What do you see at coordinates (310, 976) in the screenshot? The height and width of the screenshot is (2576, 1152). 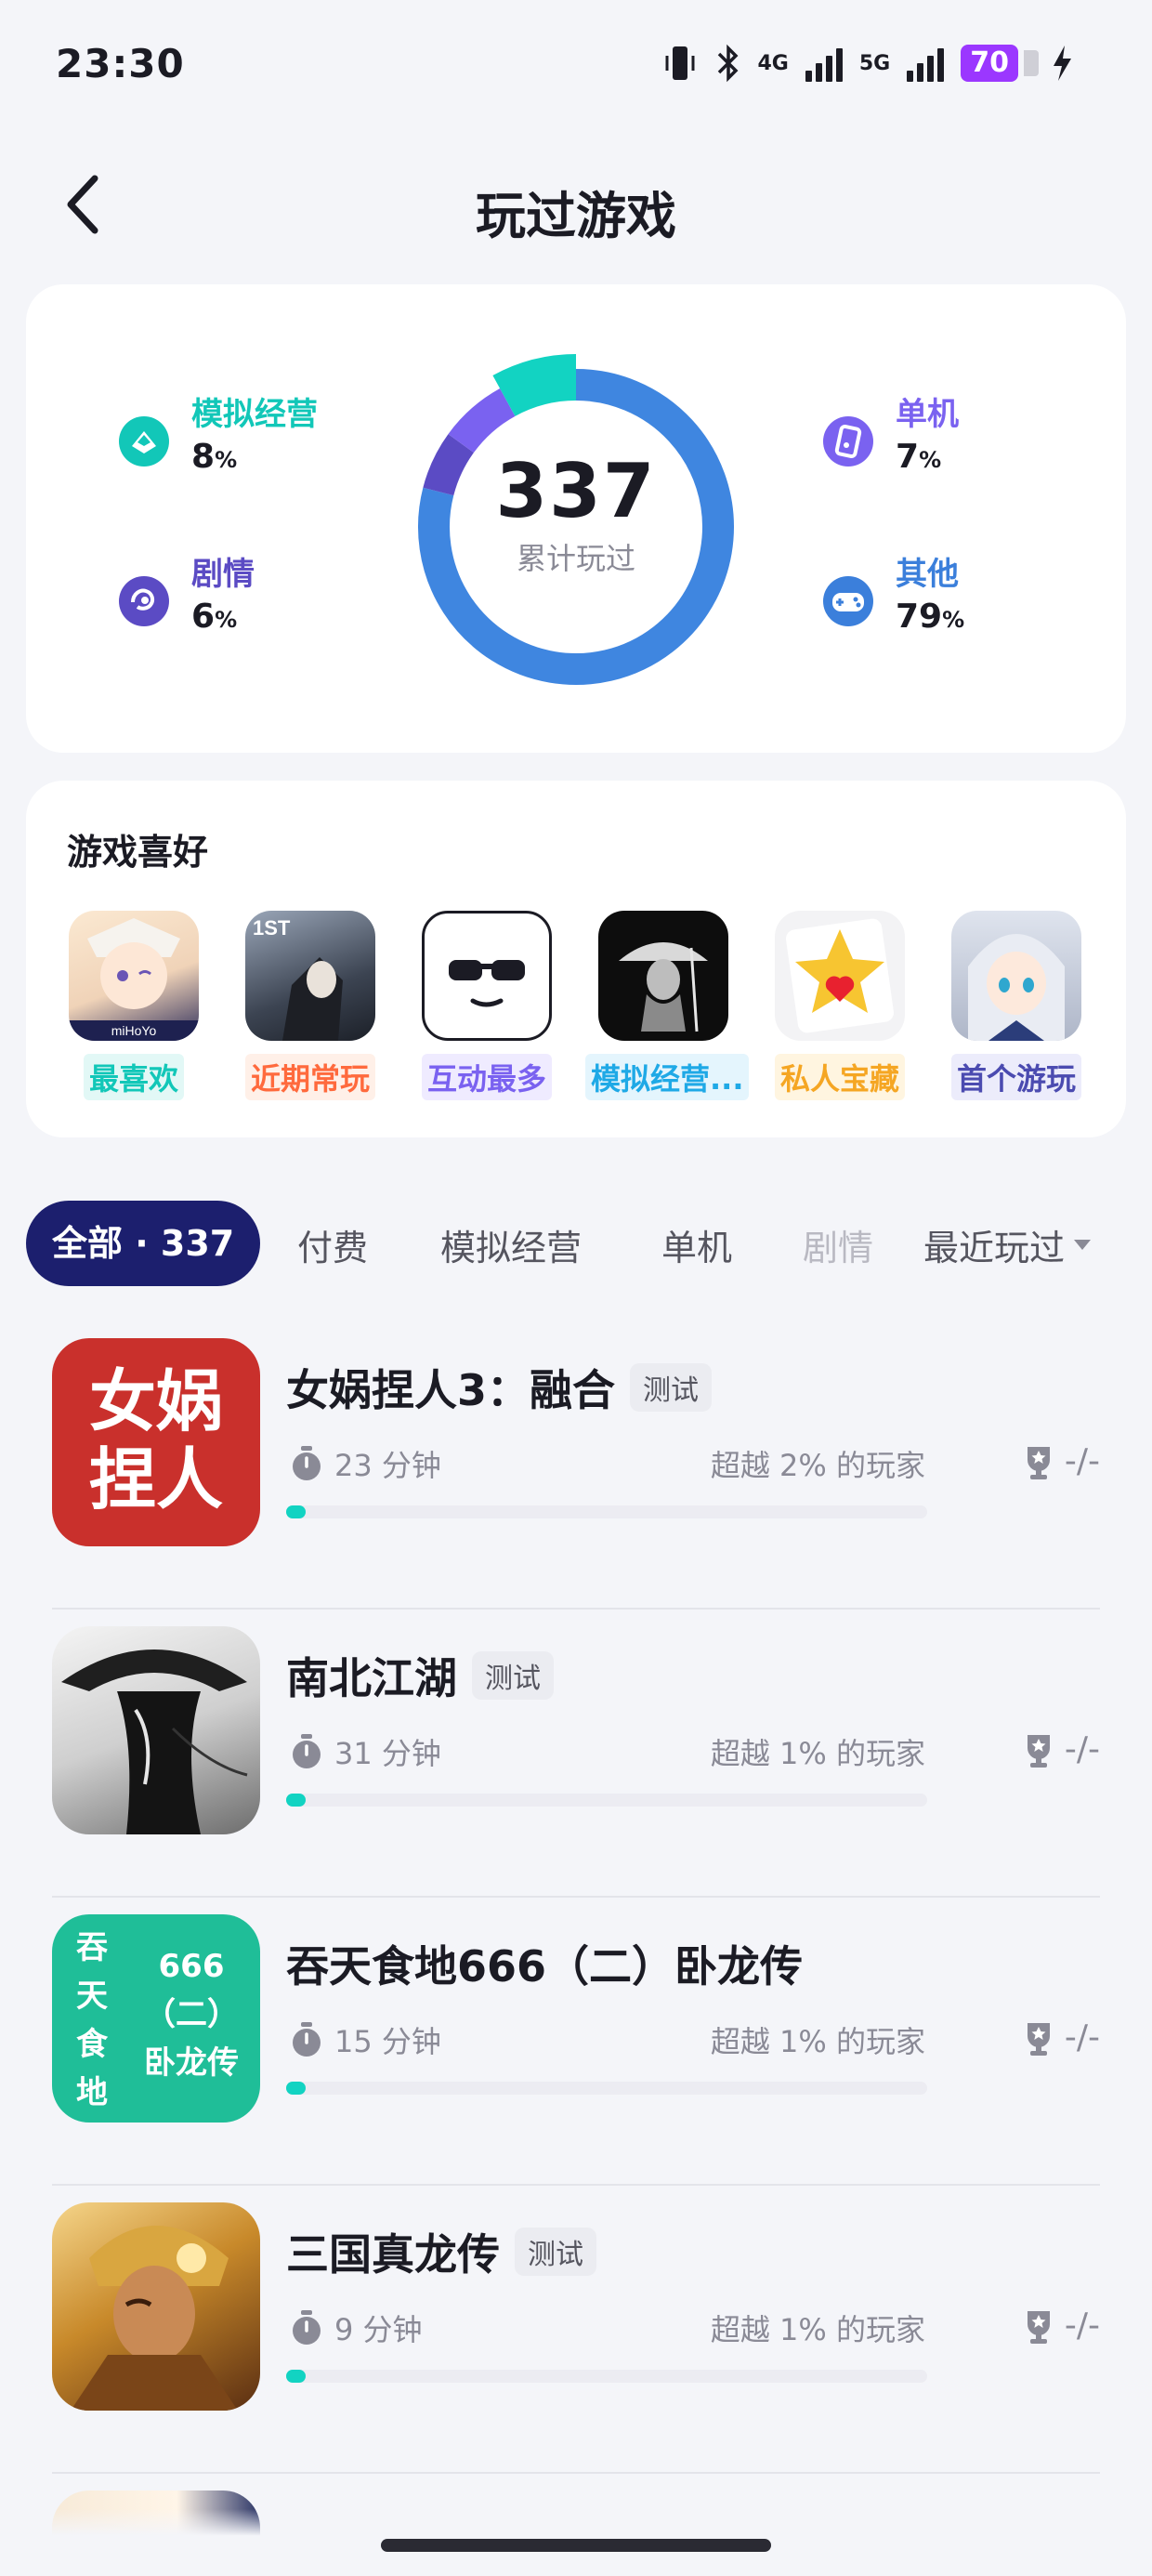 I see `dark-hero-game-icon: 1ST` at bounding box center [310, 976].